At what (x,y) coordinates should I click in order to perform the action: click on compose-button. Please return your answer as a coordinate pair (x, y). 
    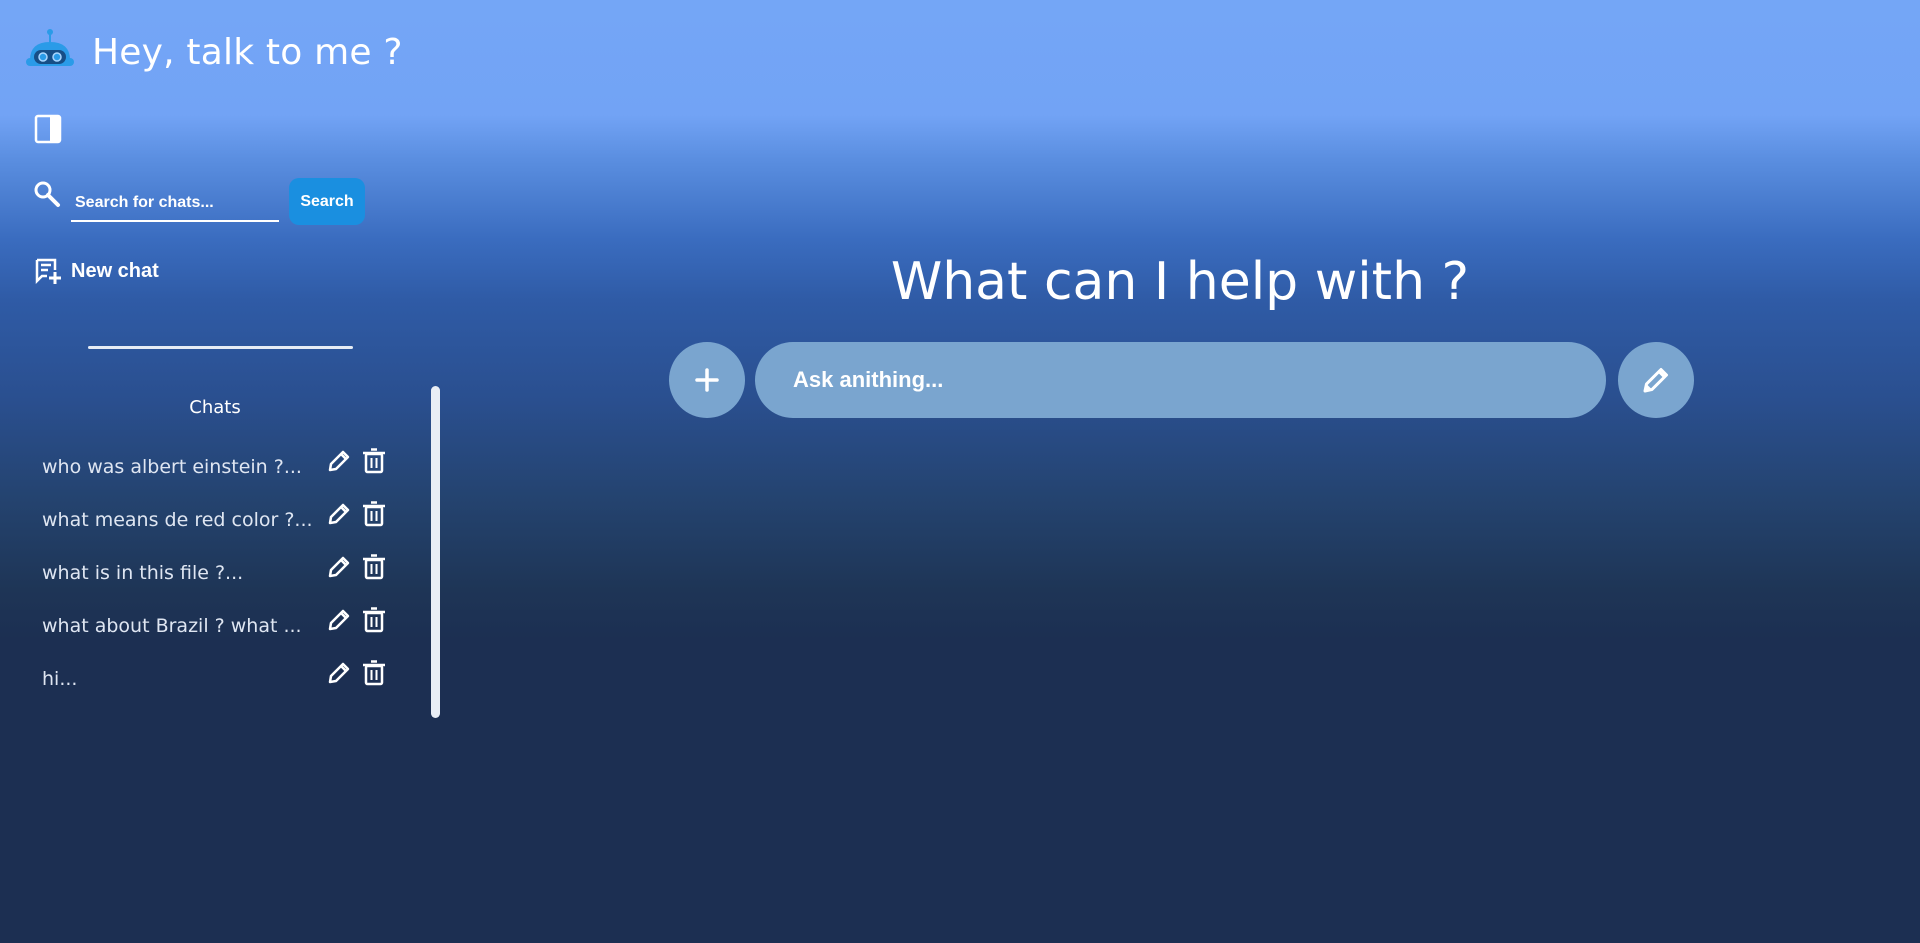
    Looking at the image, I should click on (1656, 380).